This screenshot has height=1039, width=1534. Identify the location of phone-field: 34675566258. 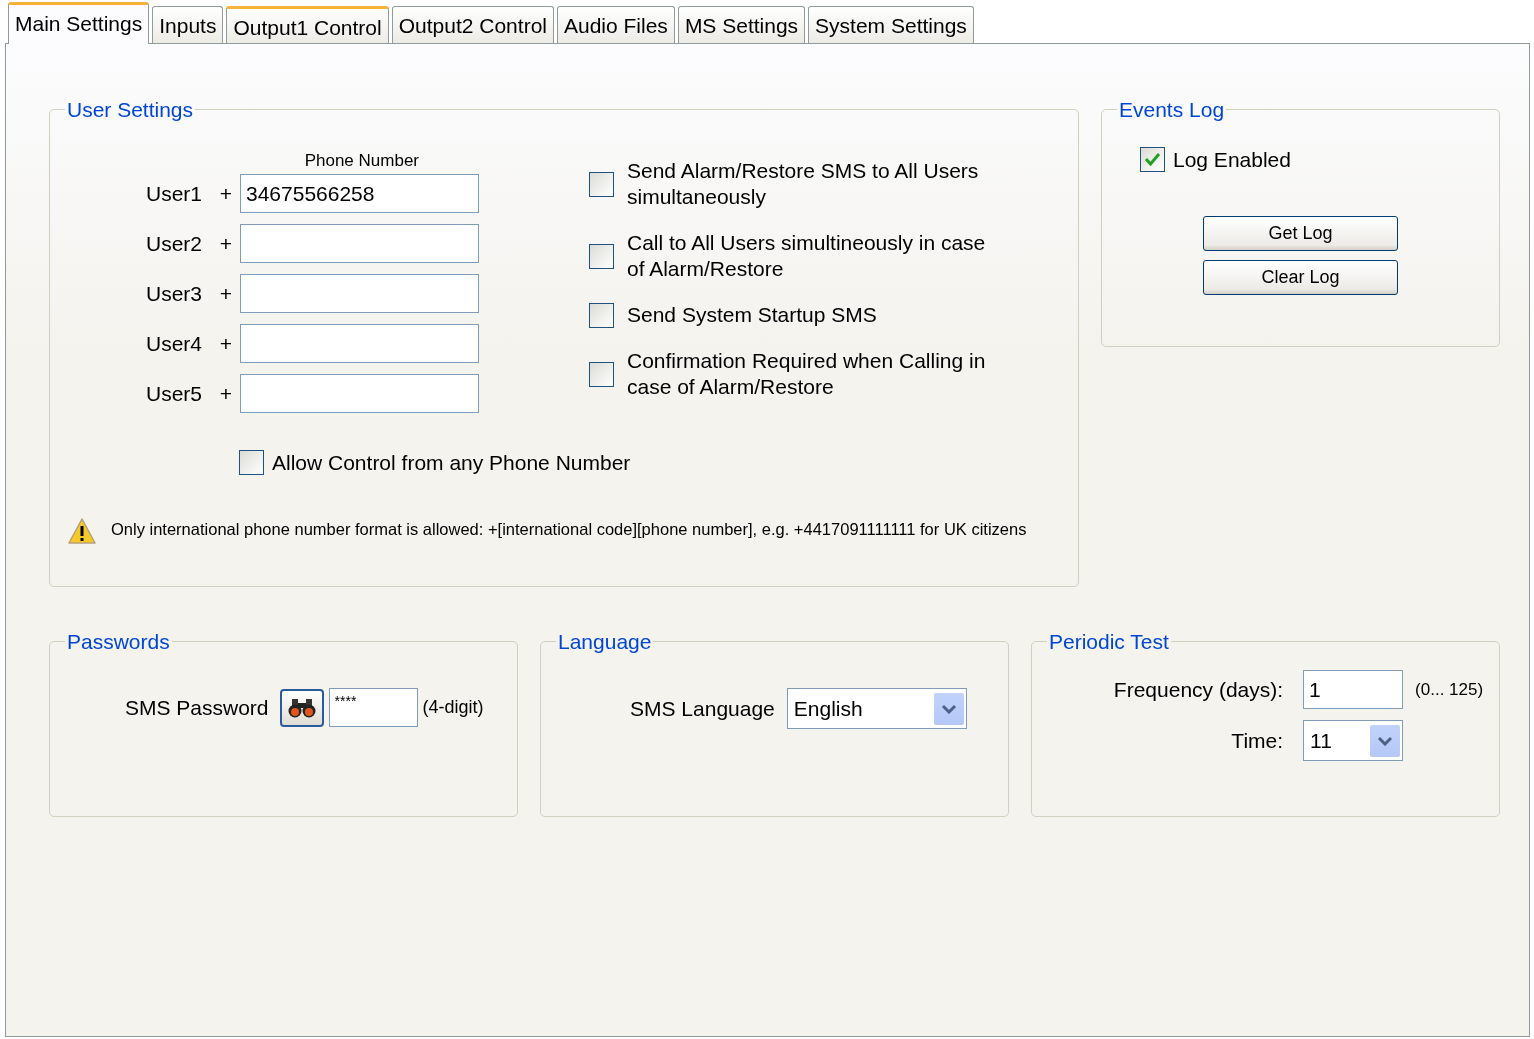
(359, 193).